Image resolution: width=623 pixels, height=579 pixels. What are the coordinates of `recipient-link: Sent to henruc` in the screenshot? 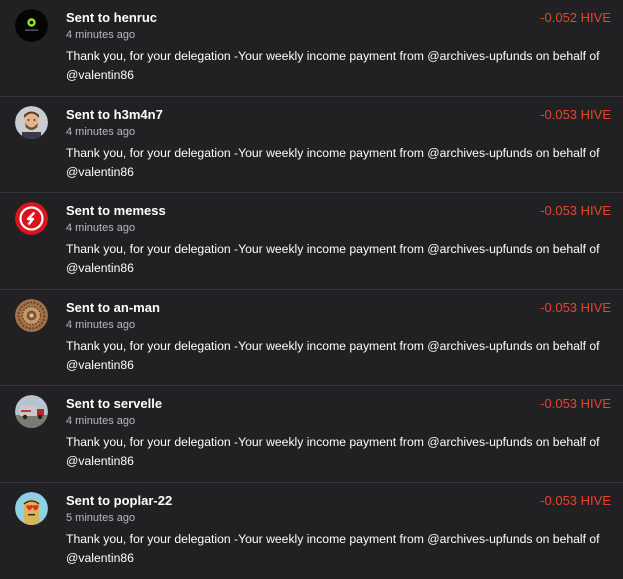 It's located at (111, 17).